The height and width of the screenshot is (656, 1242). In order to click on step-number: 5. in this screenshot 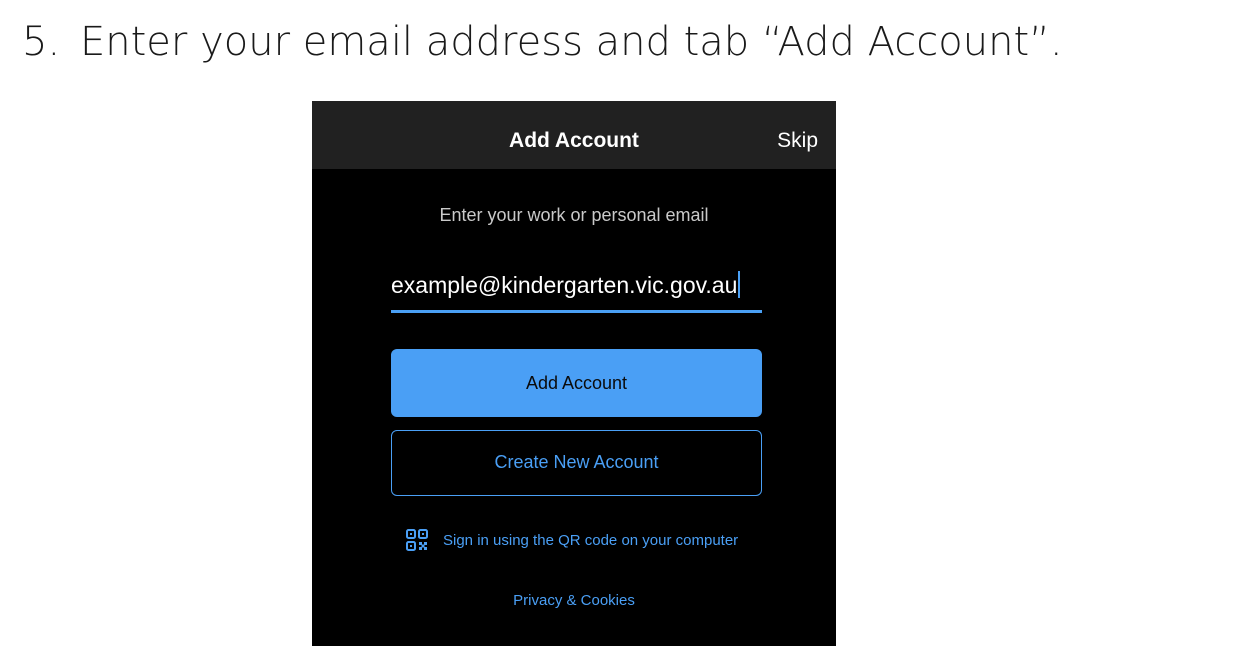, I will do `click(41, 42)`.